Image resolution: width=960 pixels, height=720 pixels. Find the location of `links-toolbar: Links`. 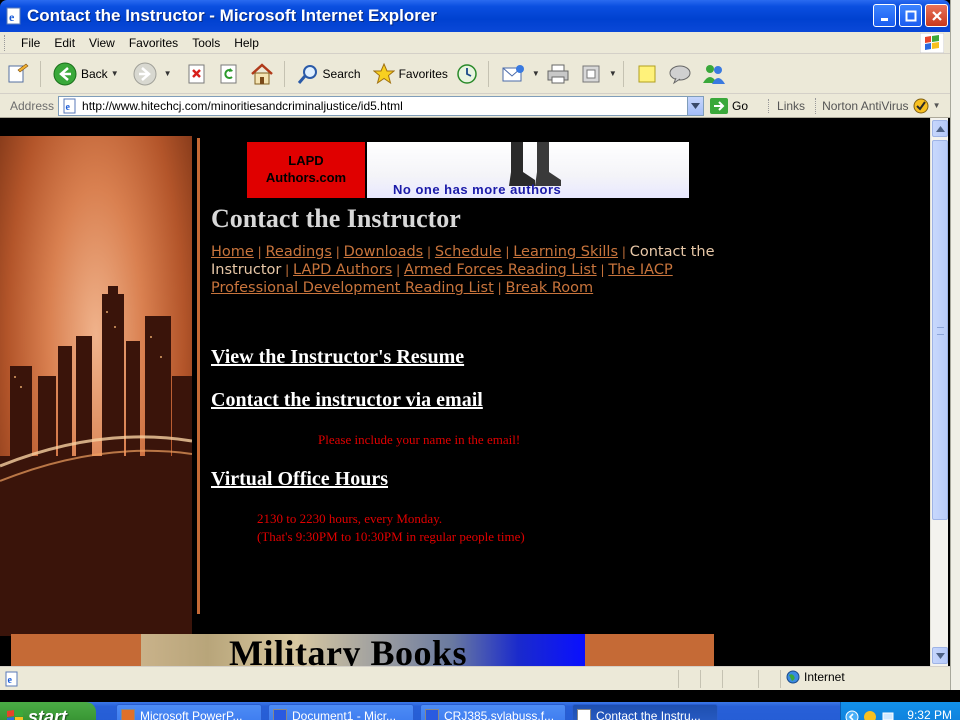

links-toolbar: Links is located at coordinates (786, 105).